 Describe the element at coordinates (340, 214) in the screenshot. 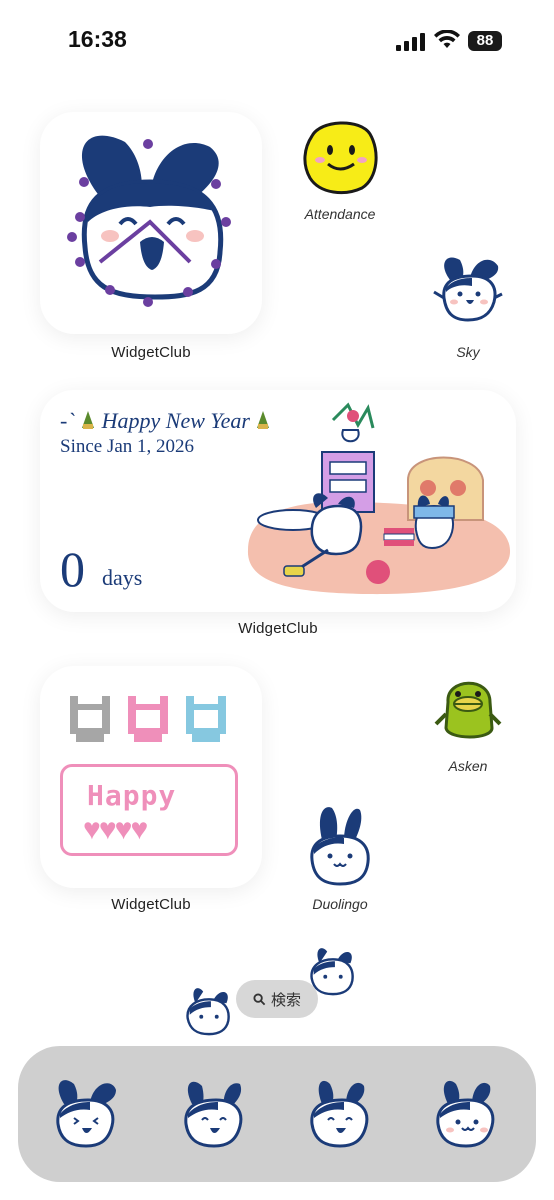

I see `attendance-app-label: Attendance` at that location.